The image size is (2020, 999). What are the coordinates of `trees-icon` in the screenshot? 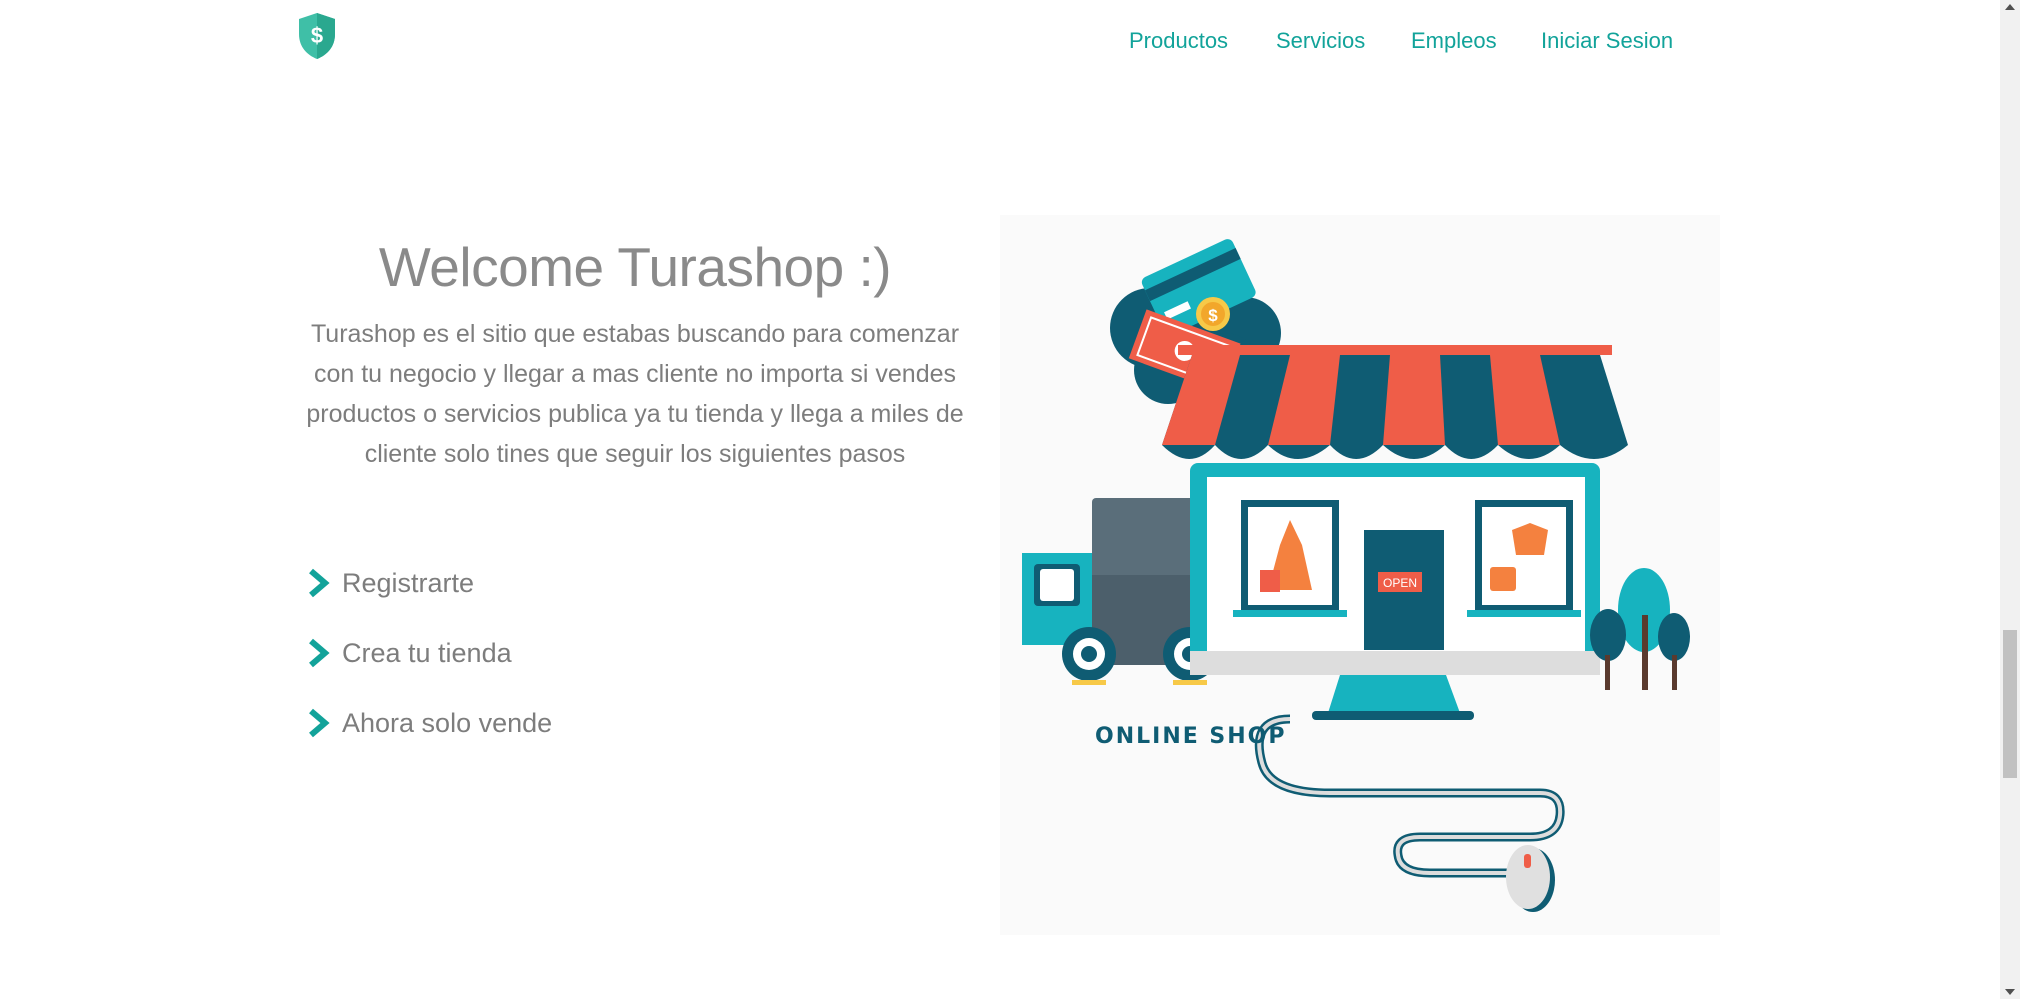 It's located at (1640, 629).